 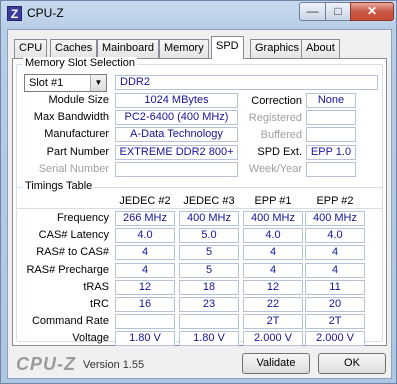 I want to click on timing-cell: 20, so click(x=335, y=304).